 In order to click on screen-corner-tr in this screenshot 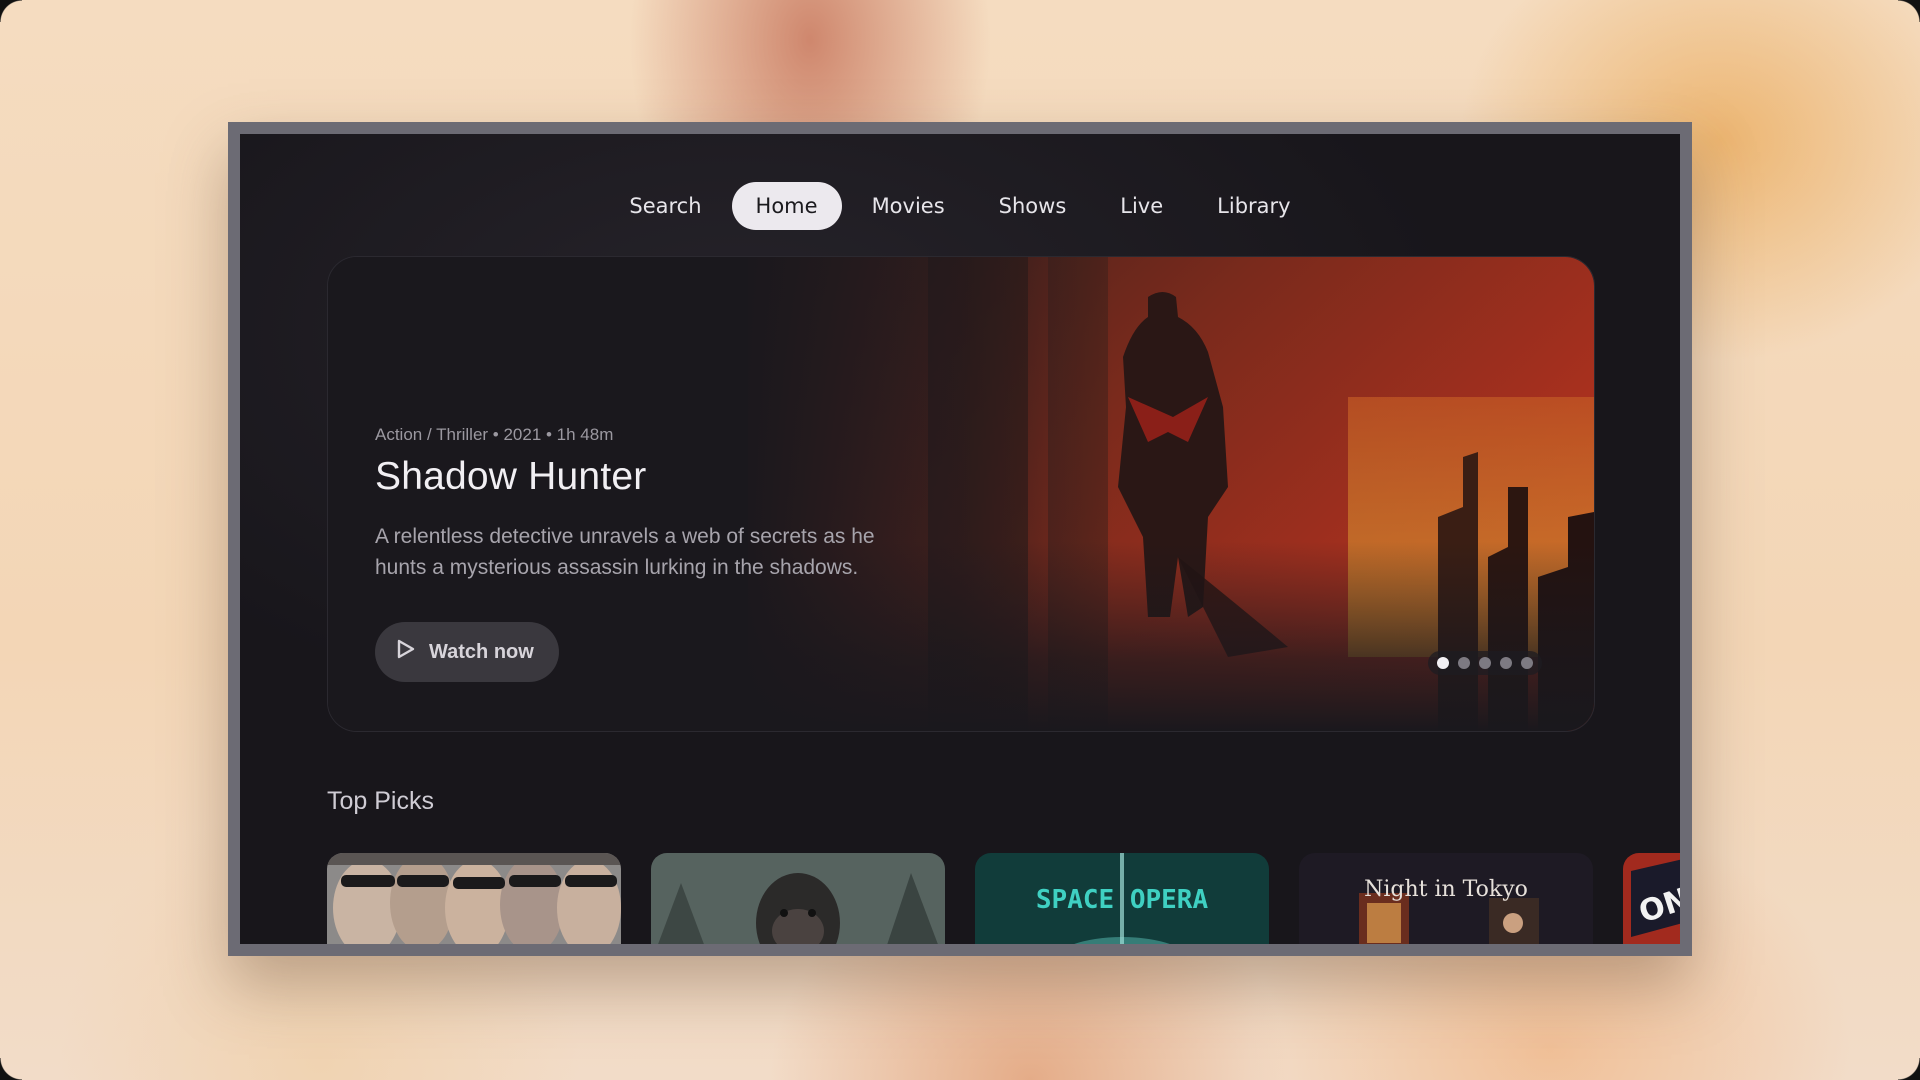, I will do `click(1909, 11)`.